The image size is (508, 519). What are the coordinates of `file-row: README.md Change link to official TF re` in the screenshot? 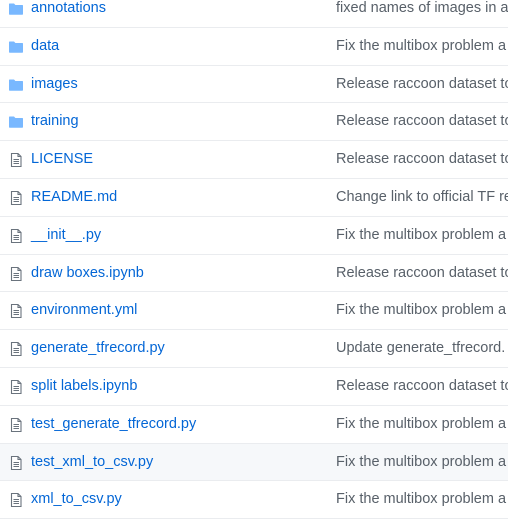 It's located at (254, 197).